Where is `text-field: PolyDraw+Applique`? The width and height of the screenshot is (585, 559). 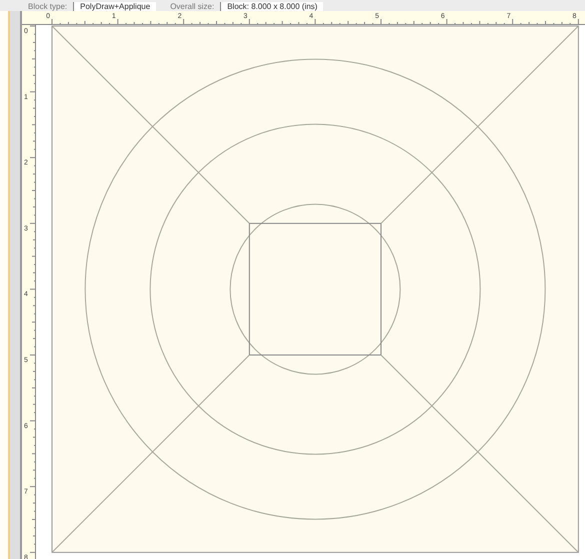
text-field: PolyDraw+Applique is located at coordinates (114, 6).